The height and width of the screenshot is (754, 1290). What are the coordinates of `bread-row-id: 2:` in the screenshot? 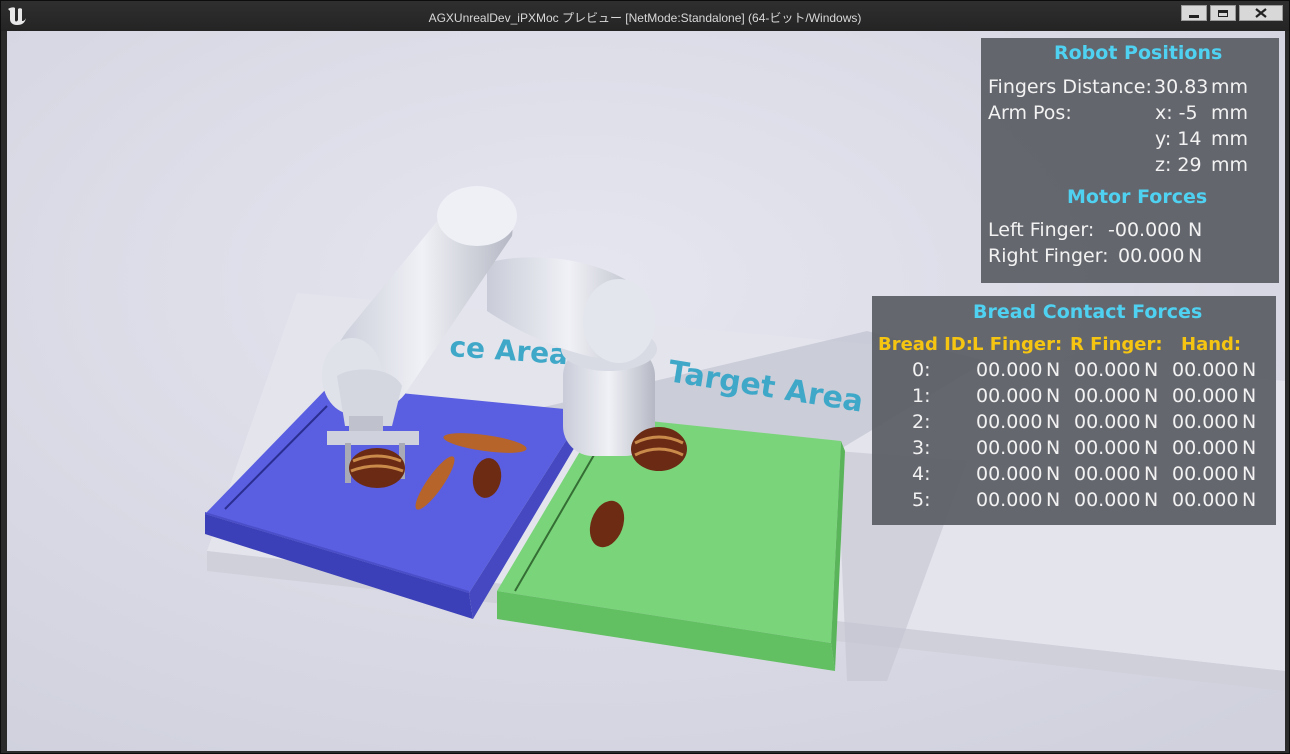 It's located at (921, 422).